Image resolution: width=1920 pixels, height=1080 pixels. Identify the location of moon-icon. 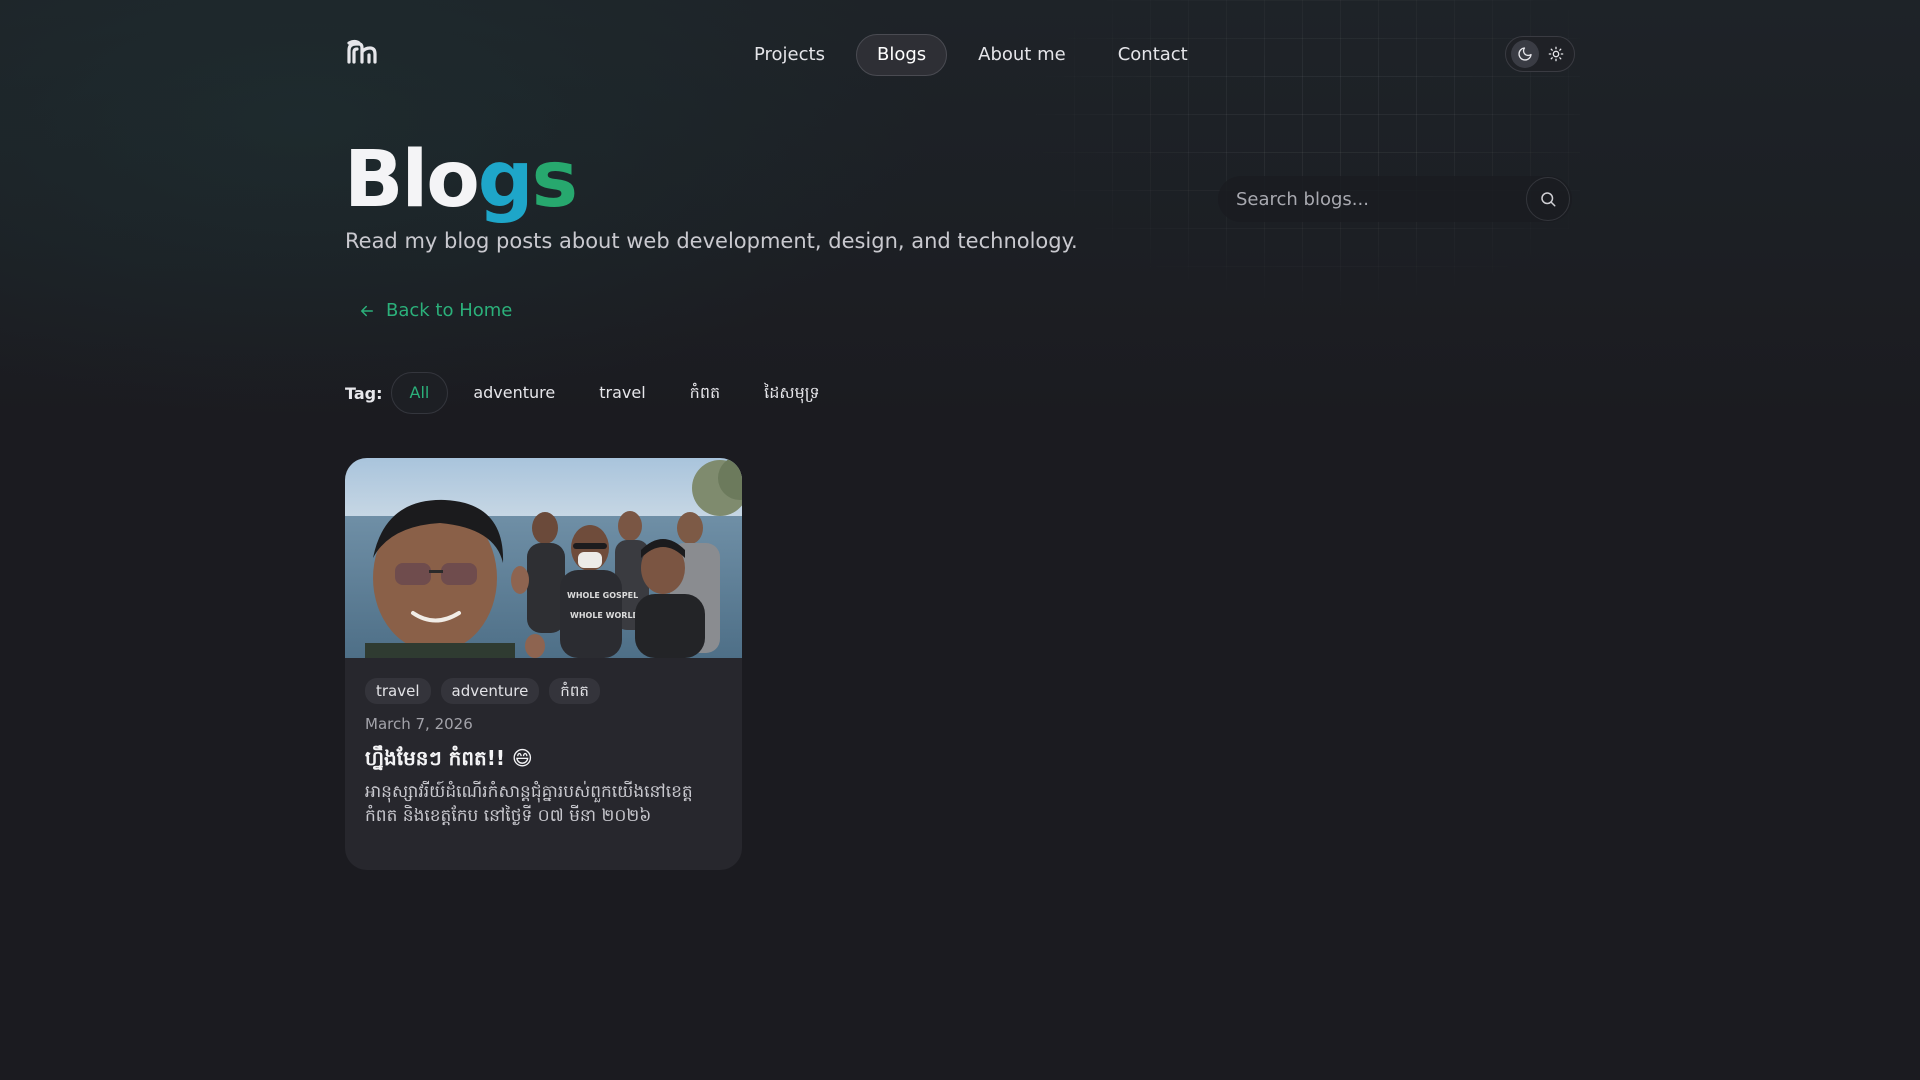
(1524, 54).